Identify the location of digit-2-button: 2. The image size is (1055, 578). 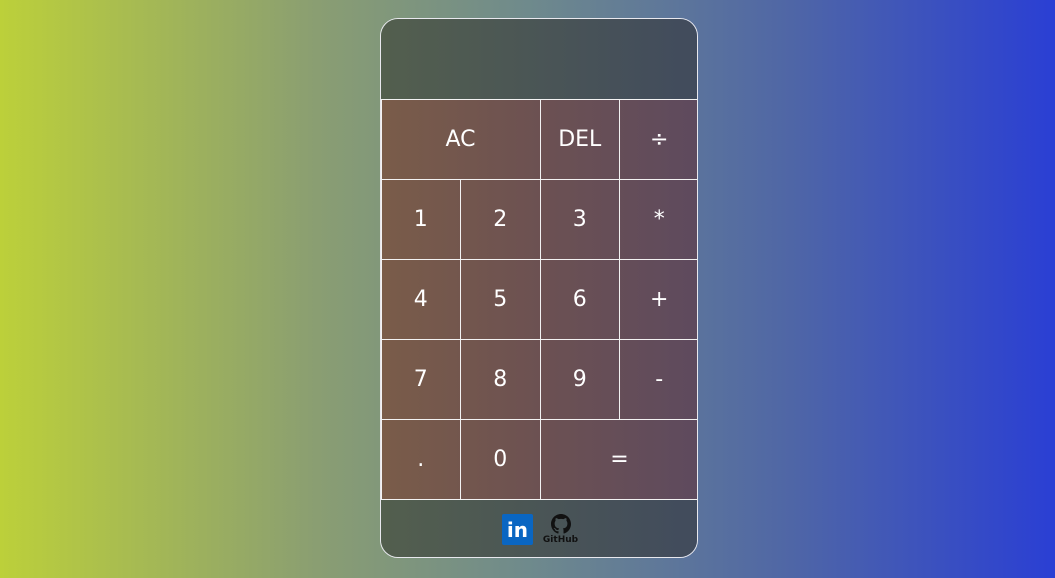
(500, 219).